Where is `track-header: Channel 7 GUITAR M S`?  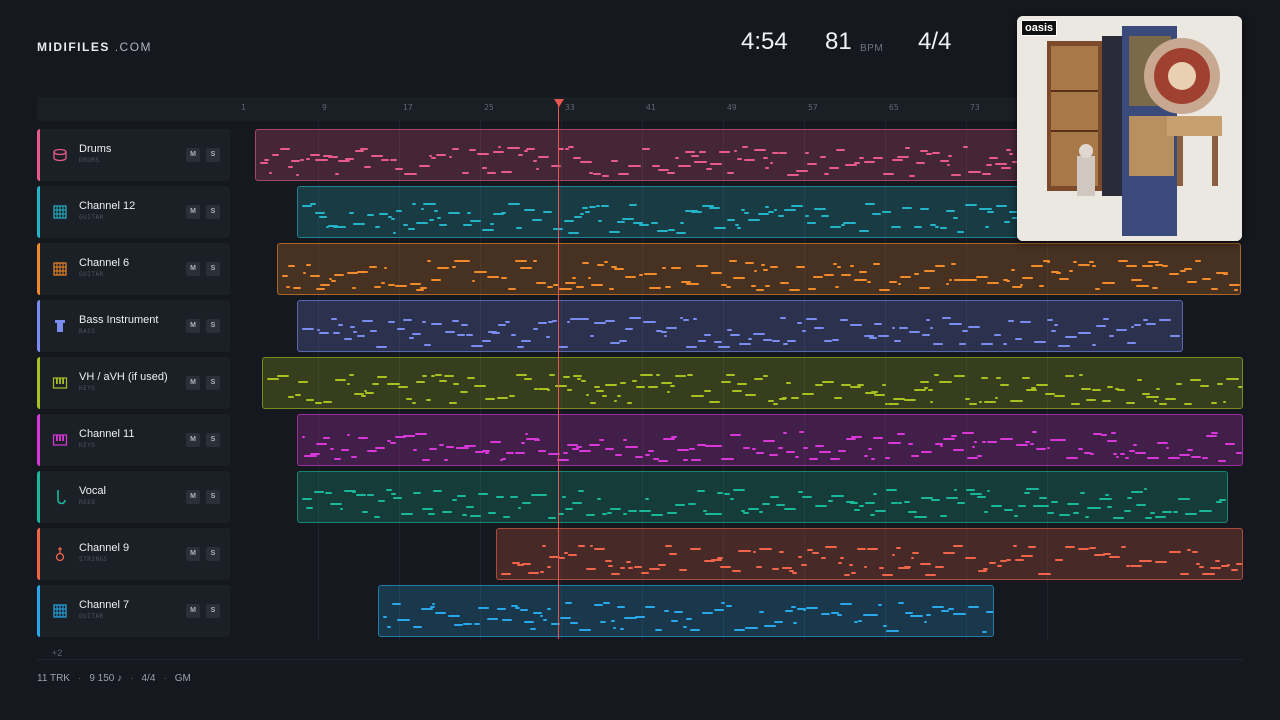
track-header: Channel 7 GUITAR M S is located at coordinates (133, 611).